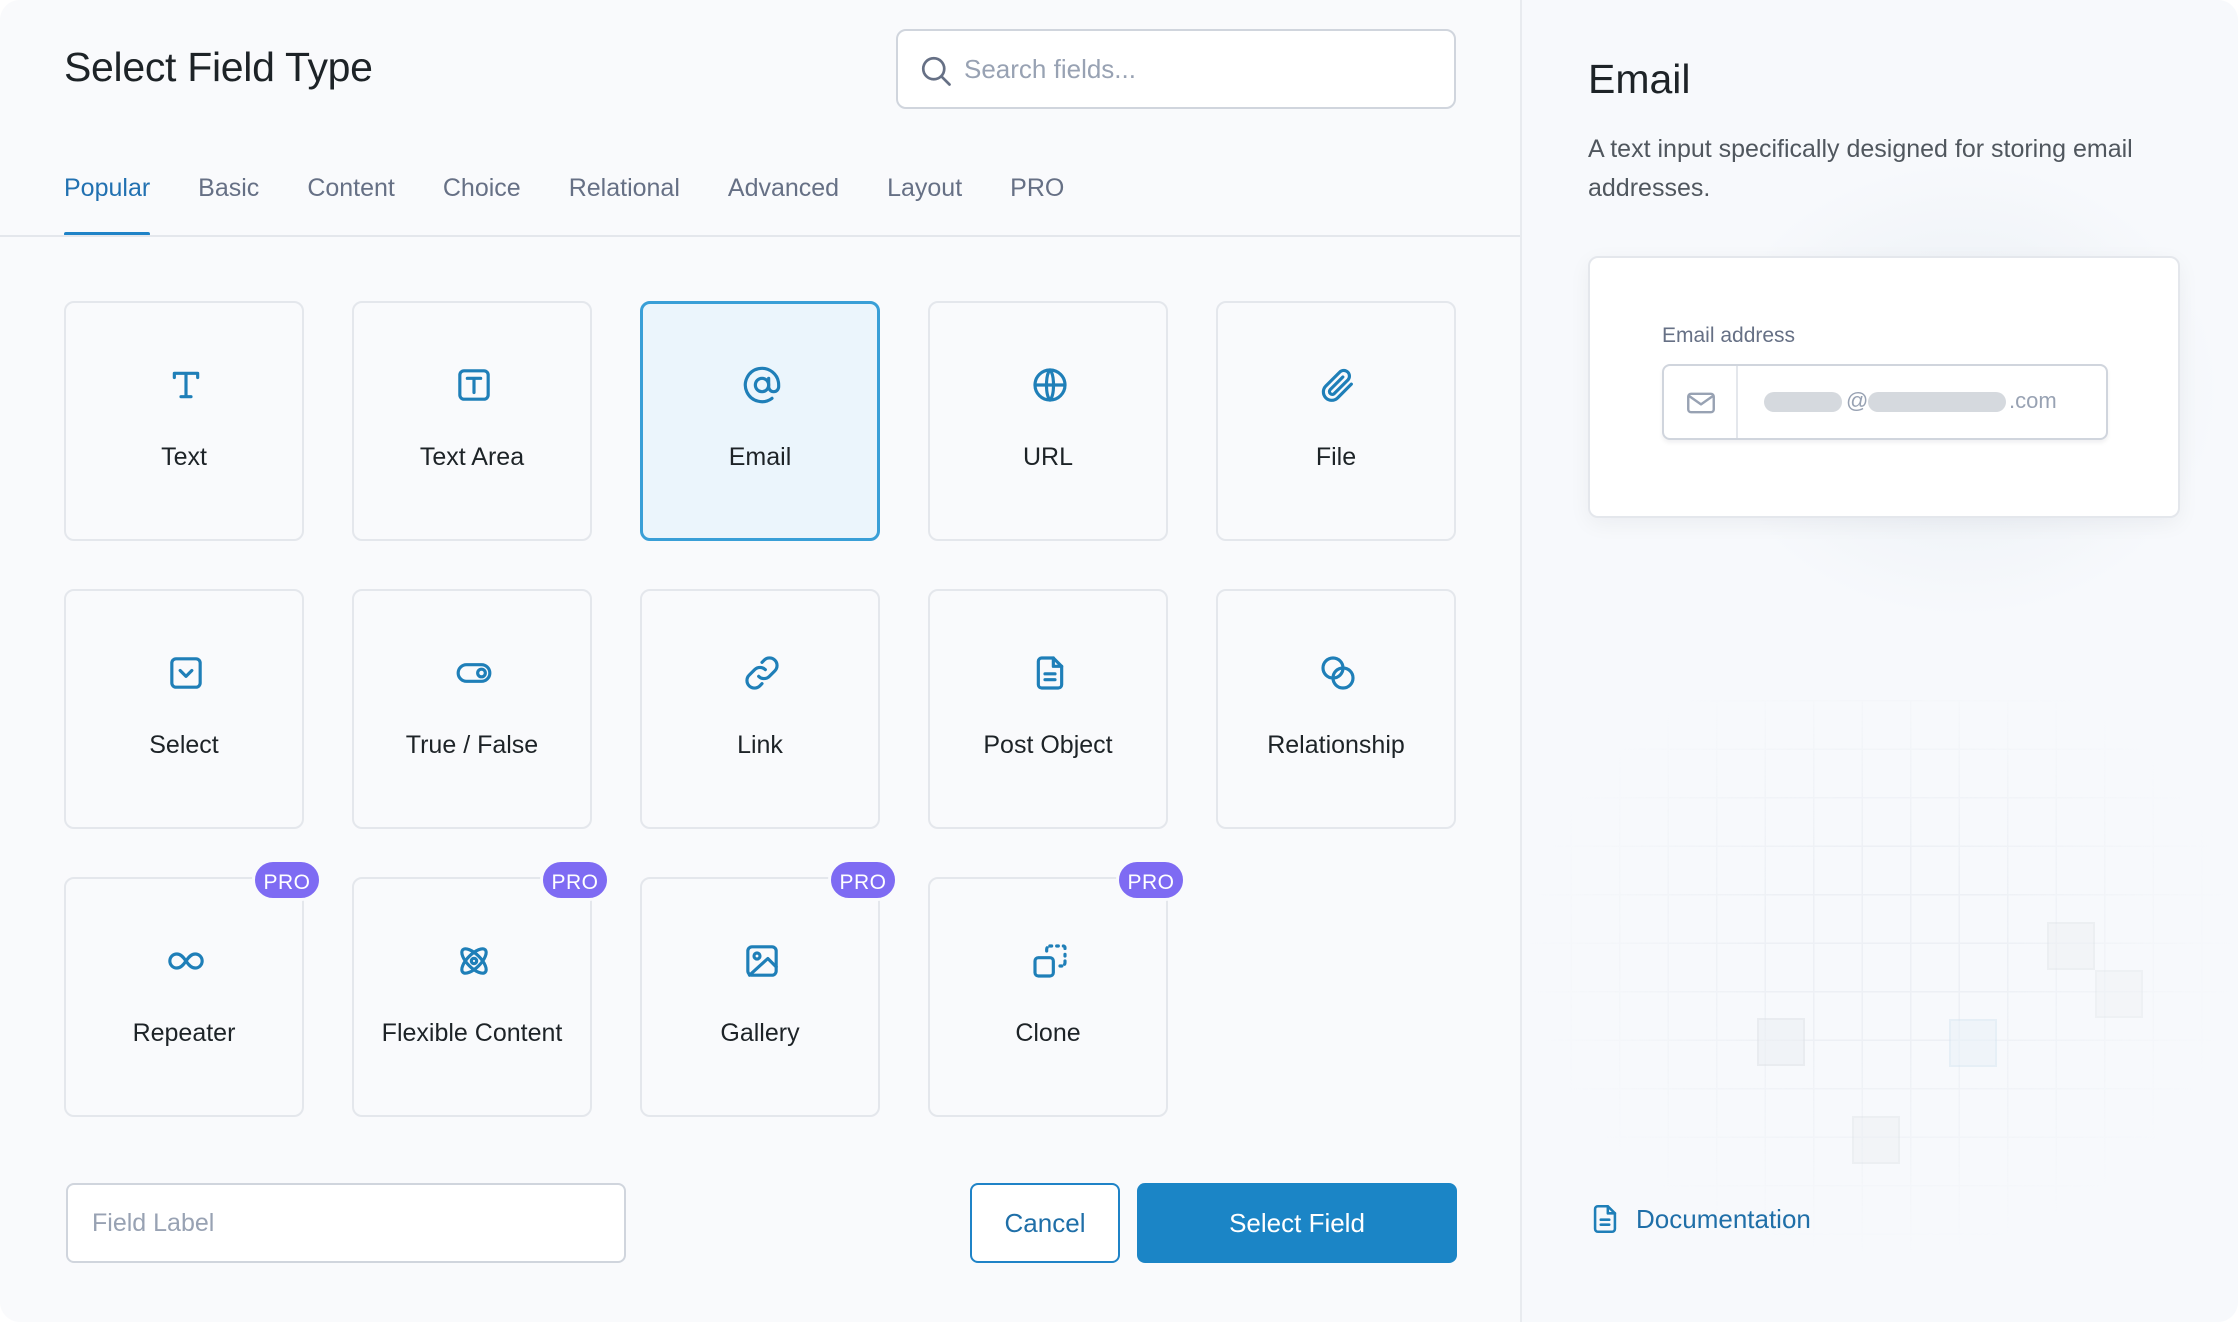  Describe the element at coordinates (624, 198) in the screenshot. I see `tab-relational: Relational` at that location.